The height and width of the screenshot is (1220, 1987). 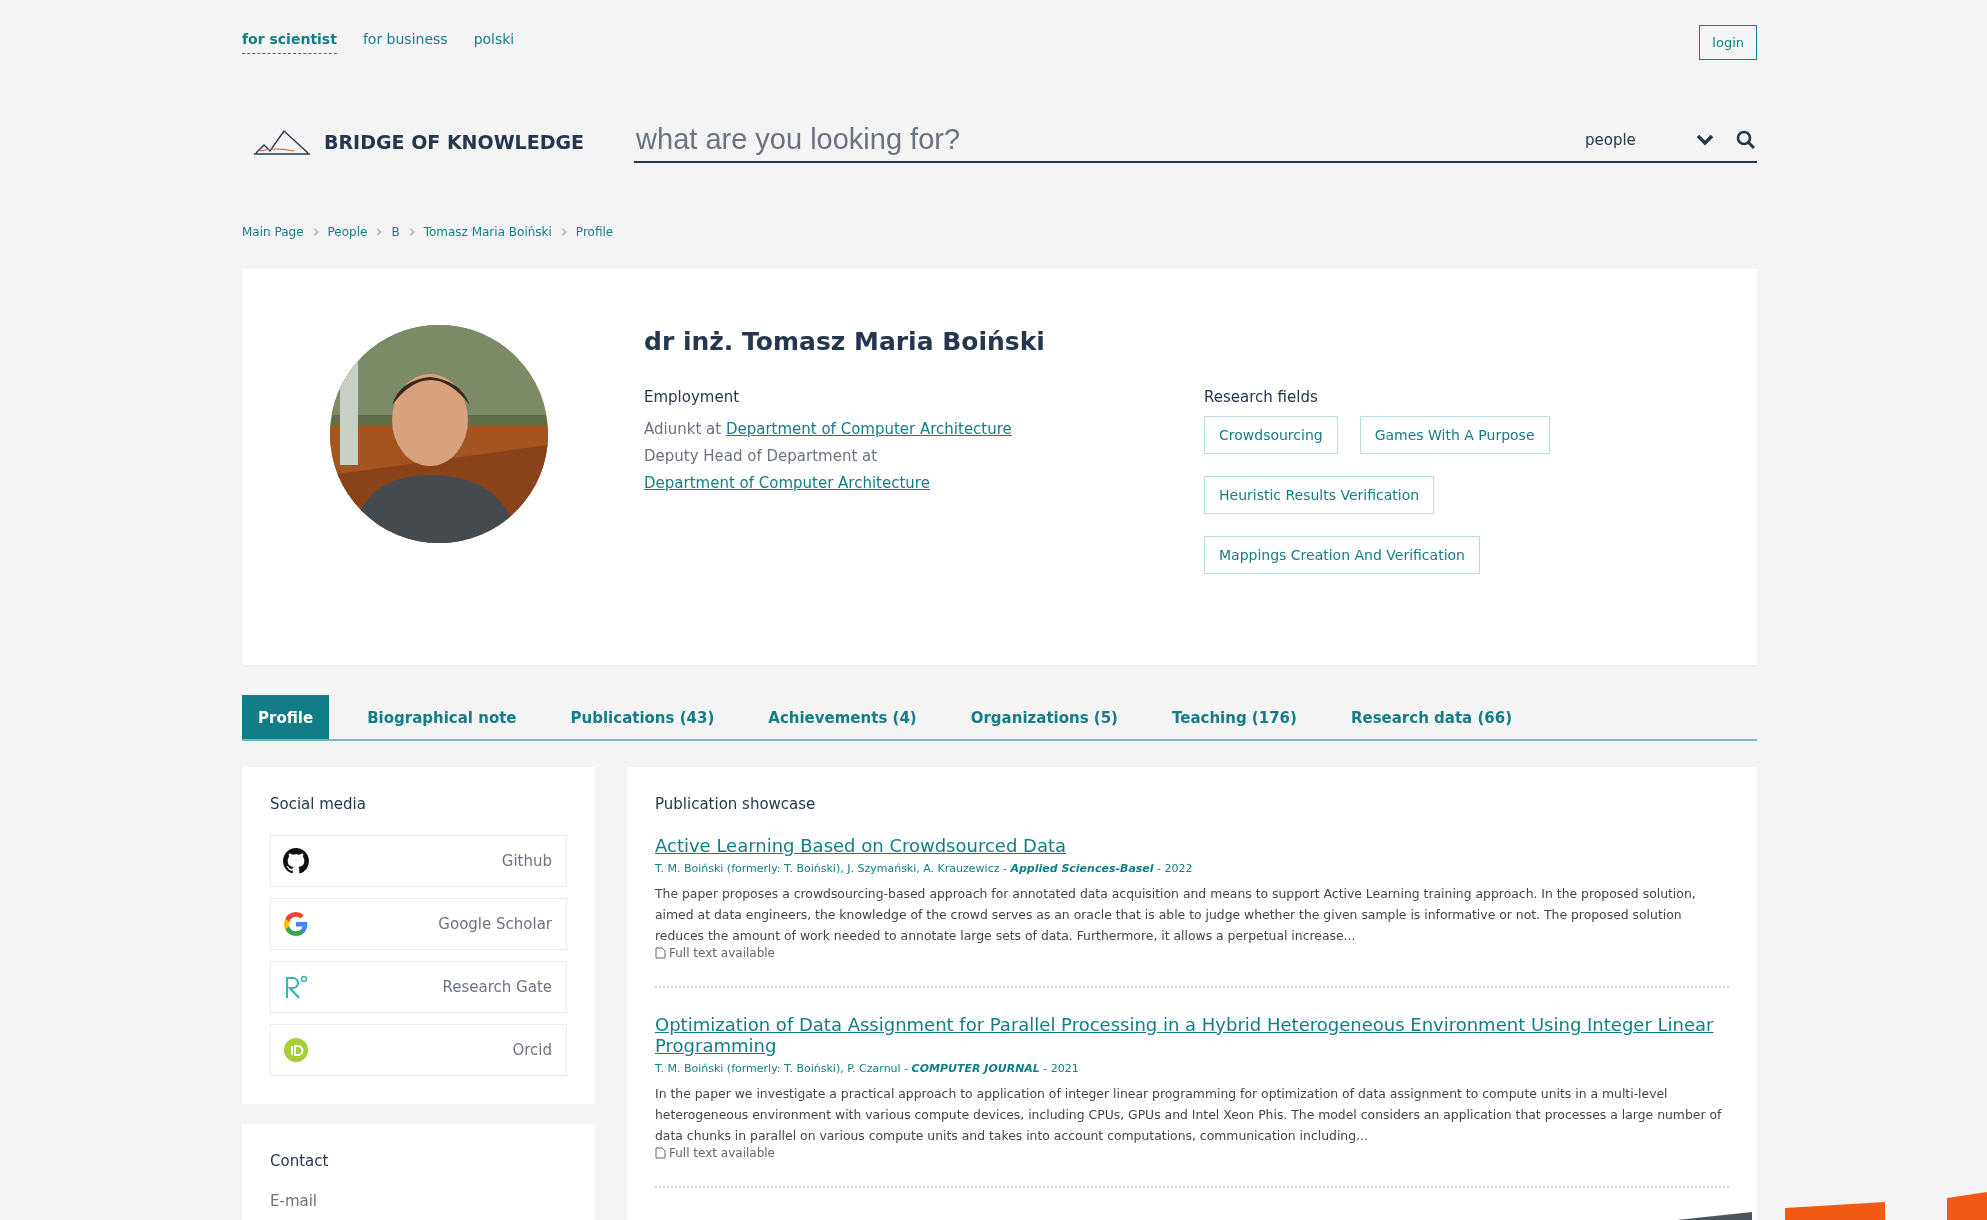 I want to click on breadcrumb-link: Main Page, so click(x=273, y=232).